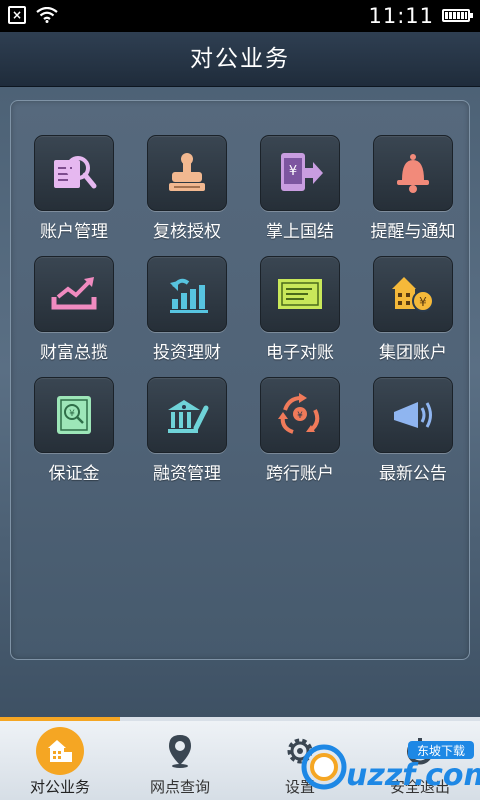 This screenshot has width=480, height=800. Describe the element at coordinates (180, 751) in the screenshot. I see `location-pin-icon` at that location.